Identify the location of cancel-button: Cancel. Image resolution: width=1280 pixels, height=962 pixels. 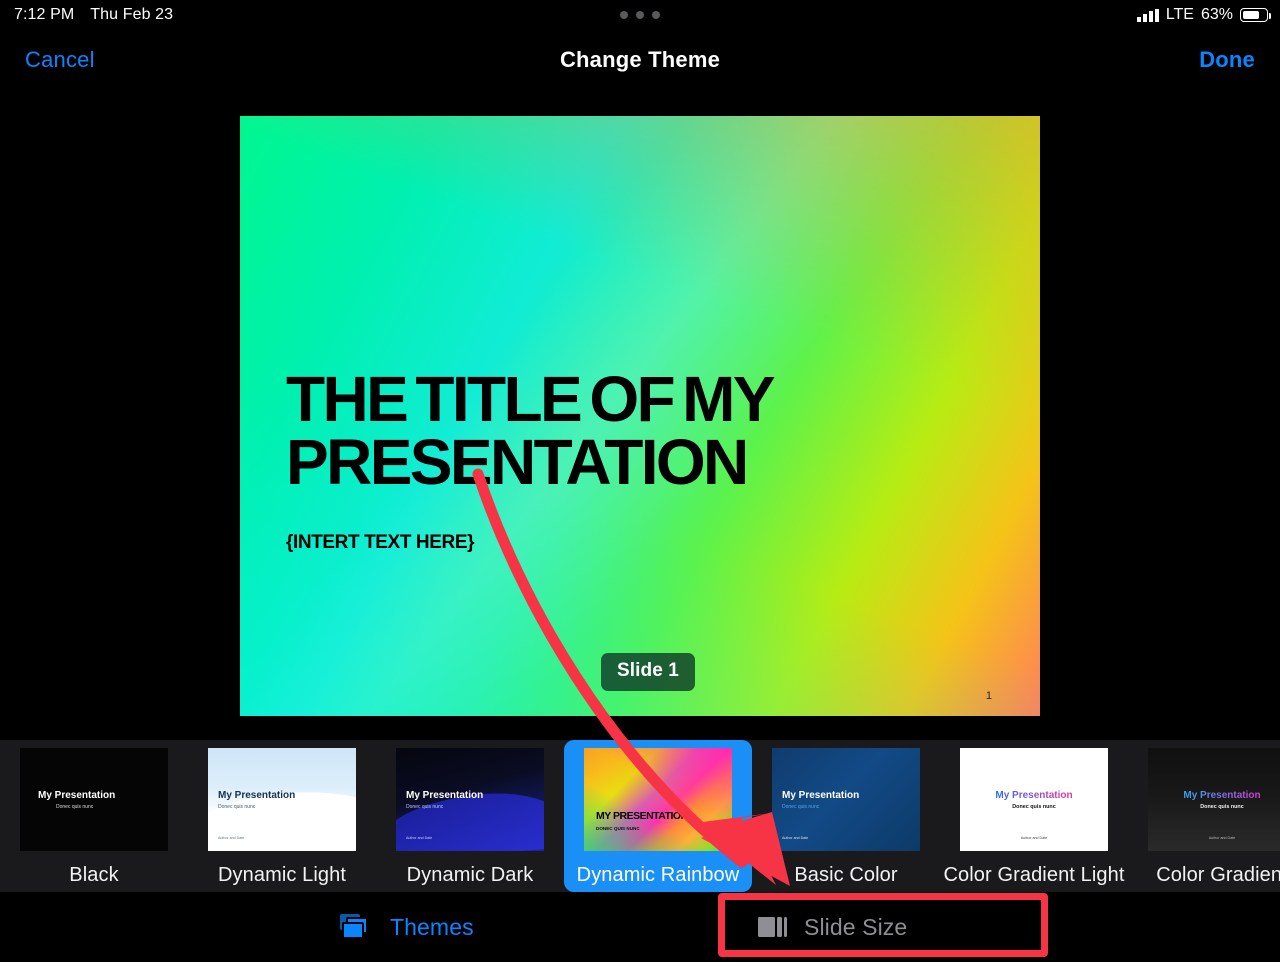
(60, 60).